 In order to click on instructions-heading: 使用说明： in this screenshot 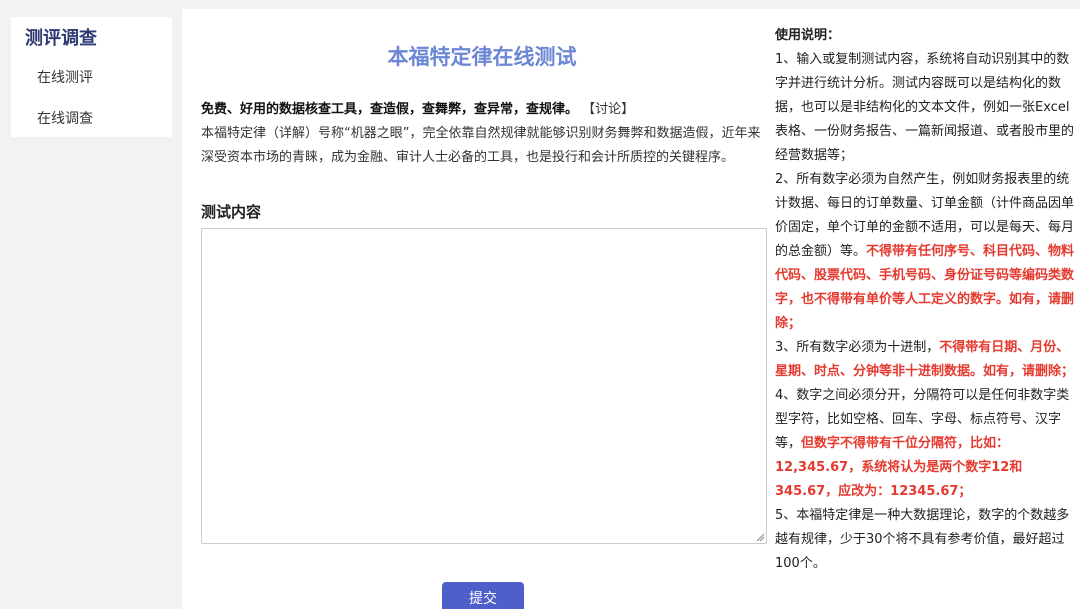, I will do `click(808, 35)`.